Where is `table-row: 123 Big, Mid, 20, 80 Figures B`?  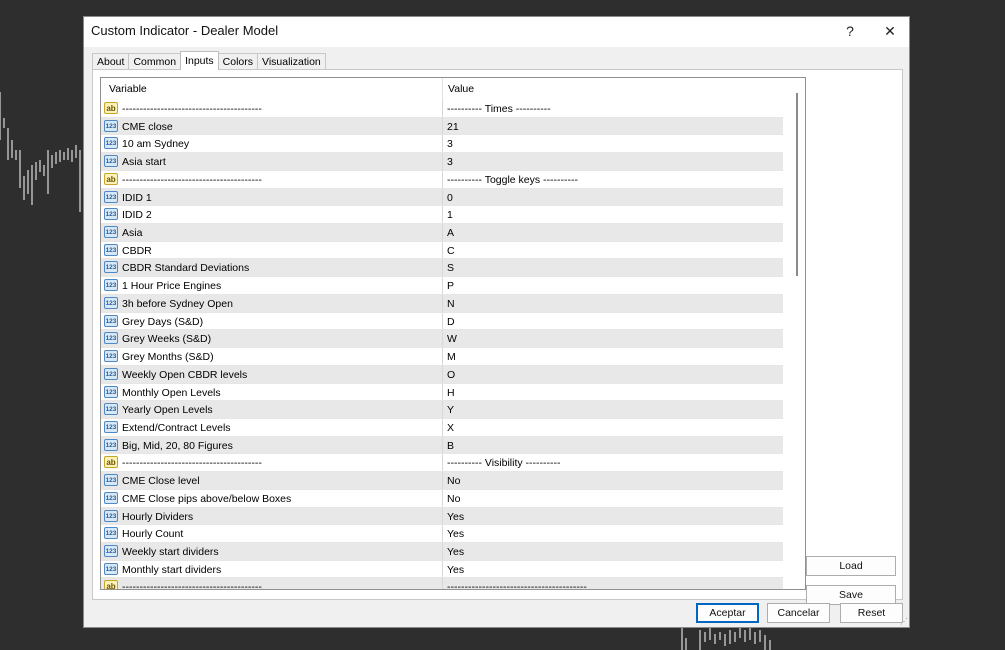 table-row: 123 Big, Mid, 20, 80 Figures B is located at coordinates (442, 445).